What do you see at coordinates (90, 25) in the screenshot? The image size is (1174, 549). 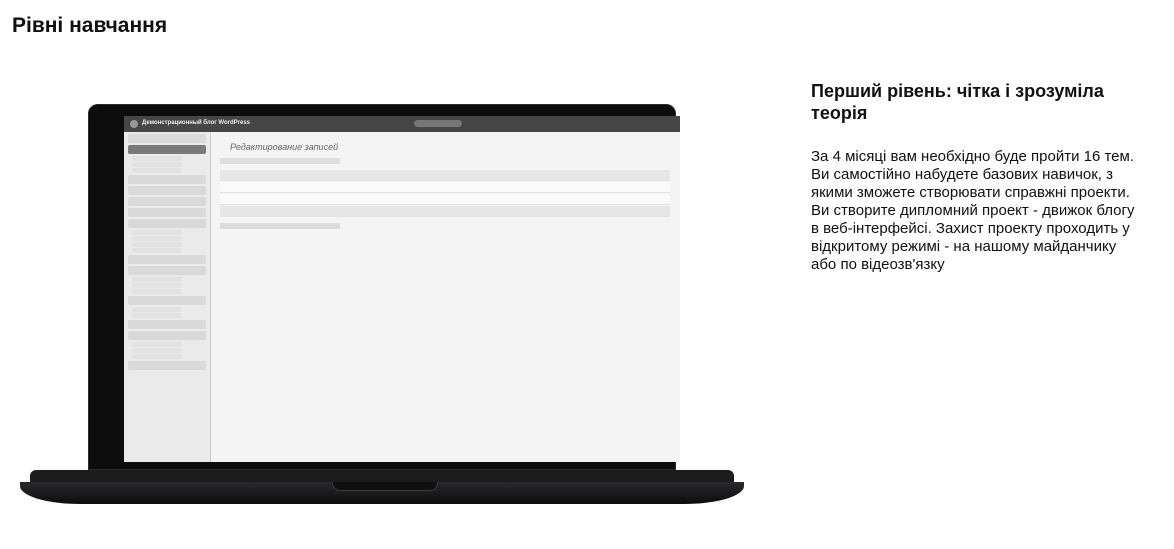 I see `page-title: Рівні навчання` at bounding box center [90, 25].